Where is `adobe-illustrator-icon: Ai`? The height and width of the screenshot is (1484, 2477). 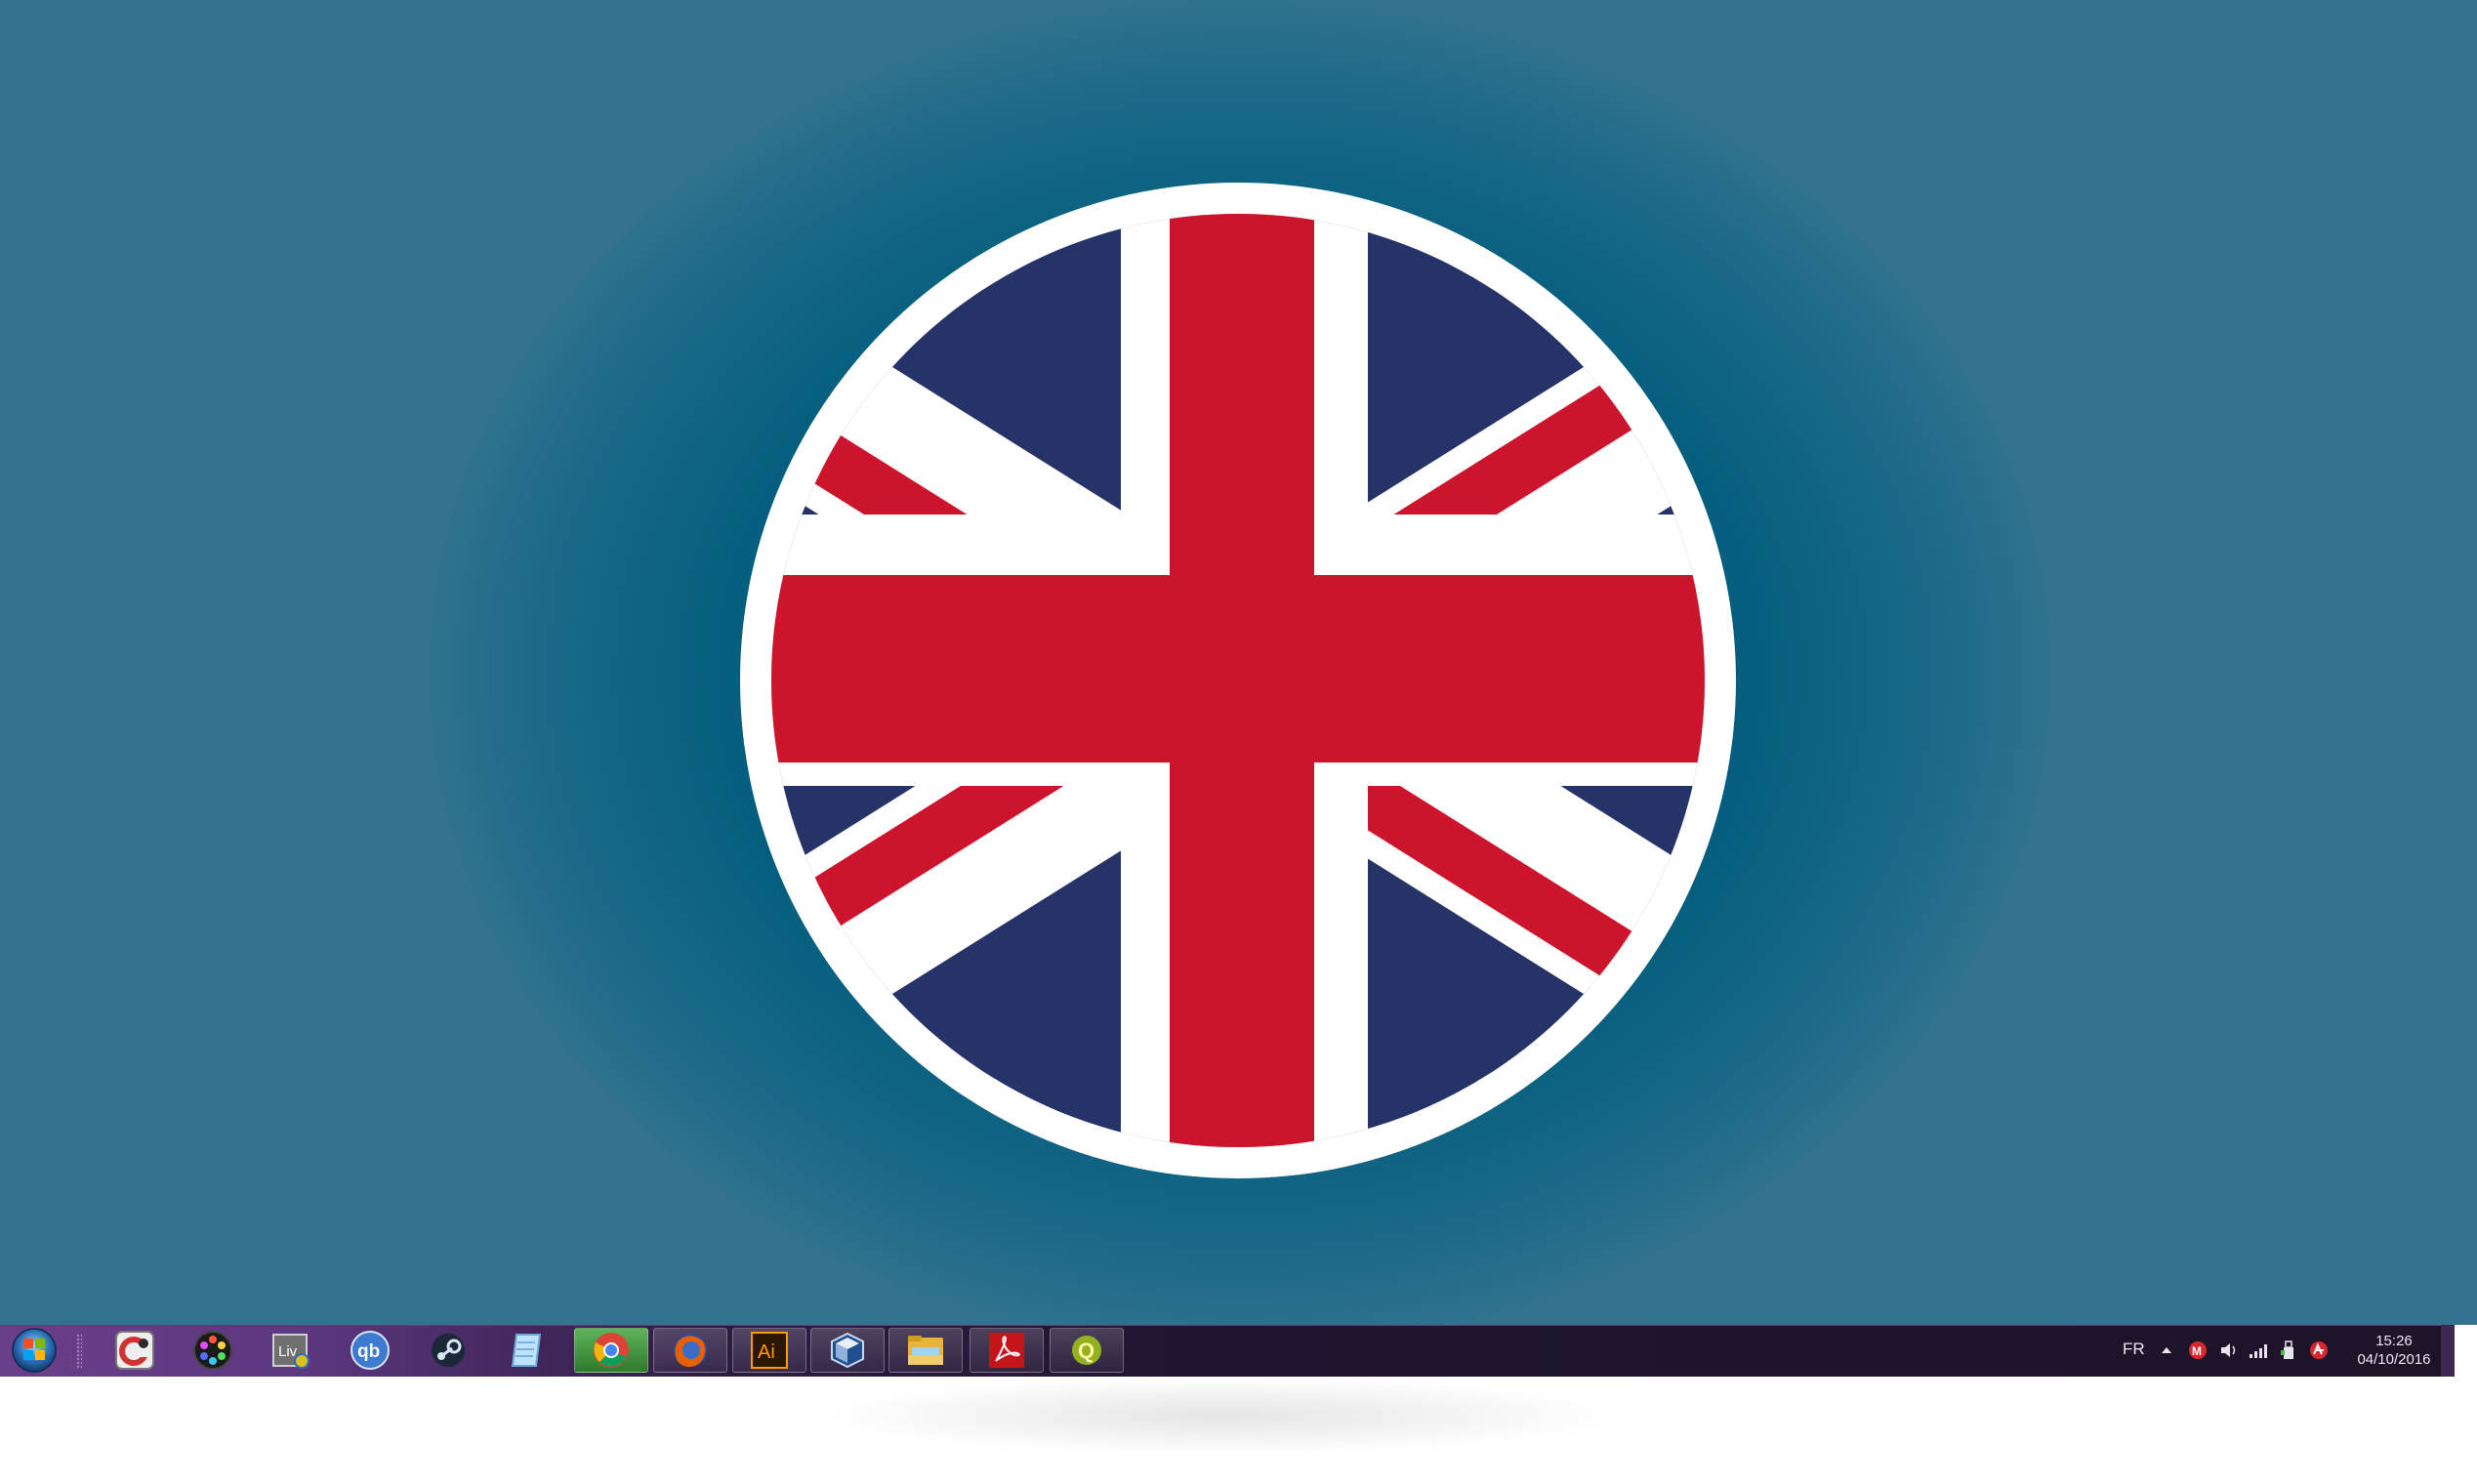 adobe-illustrator-icon: Ai is located at coordinates (769, 1351).